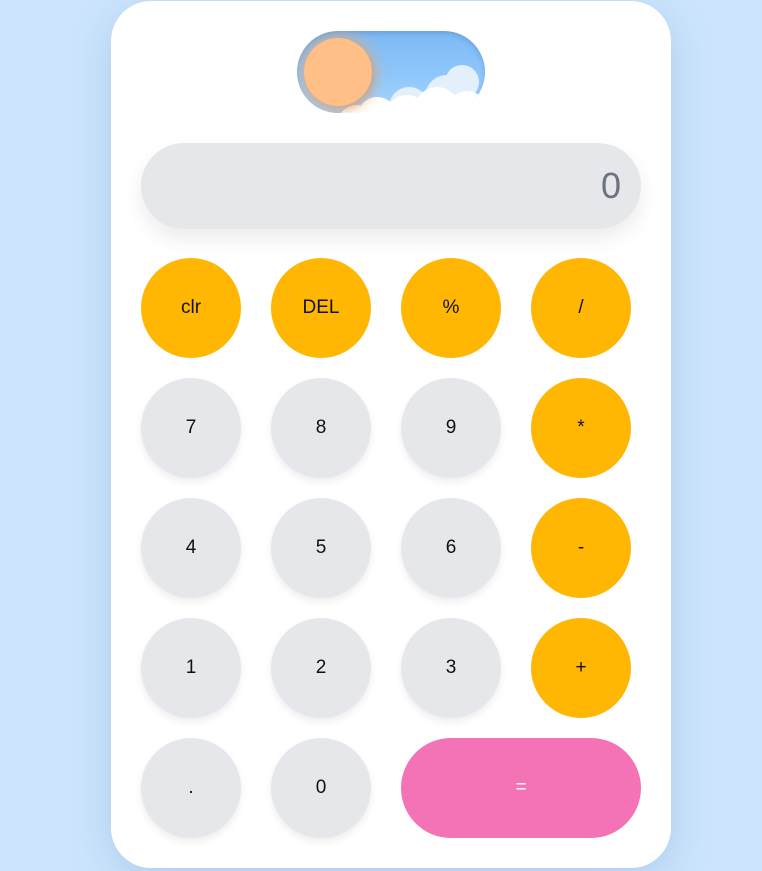 The height and width of the screenshot is (871, 762). I want to click on decimal-button: ., so click(191, 788).